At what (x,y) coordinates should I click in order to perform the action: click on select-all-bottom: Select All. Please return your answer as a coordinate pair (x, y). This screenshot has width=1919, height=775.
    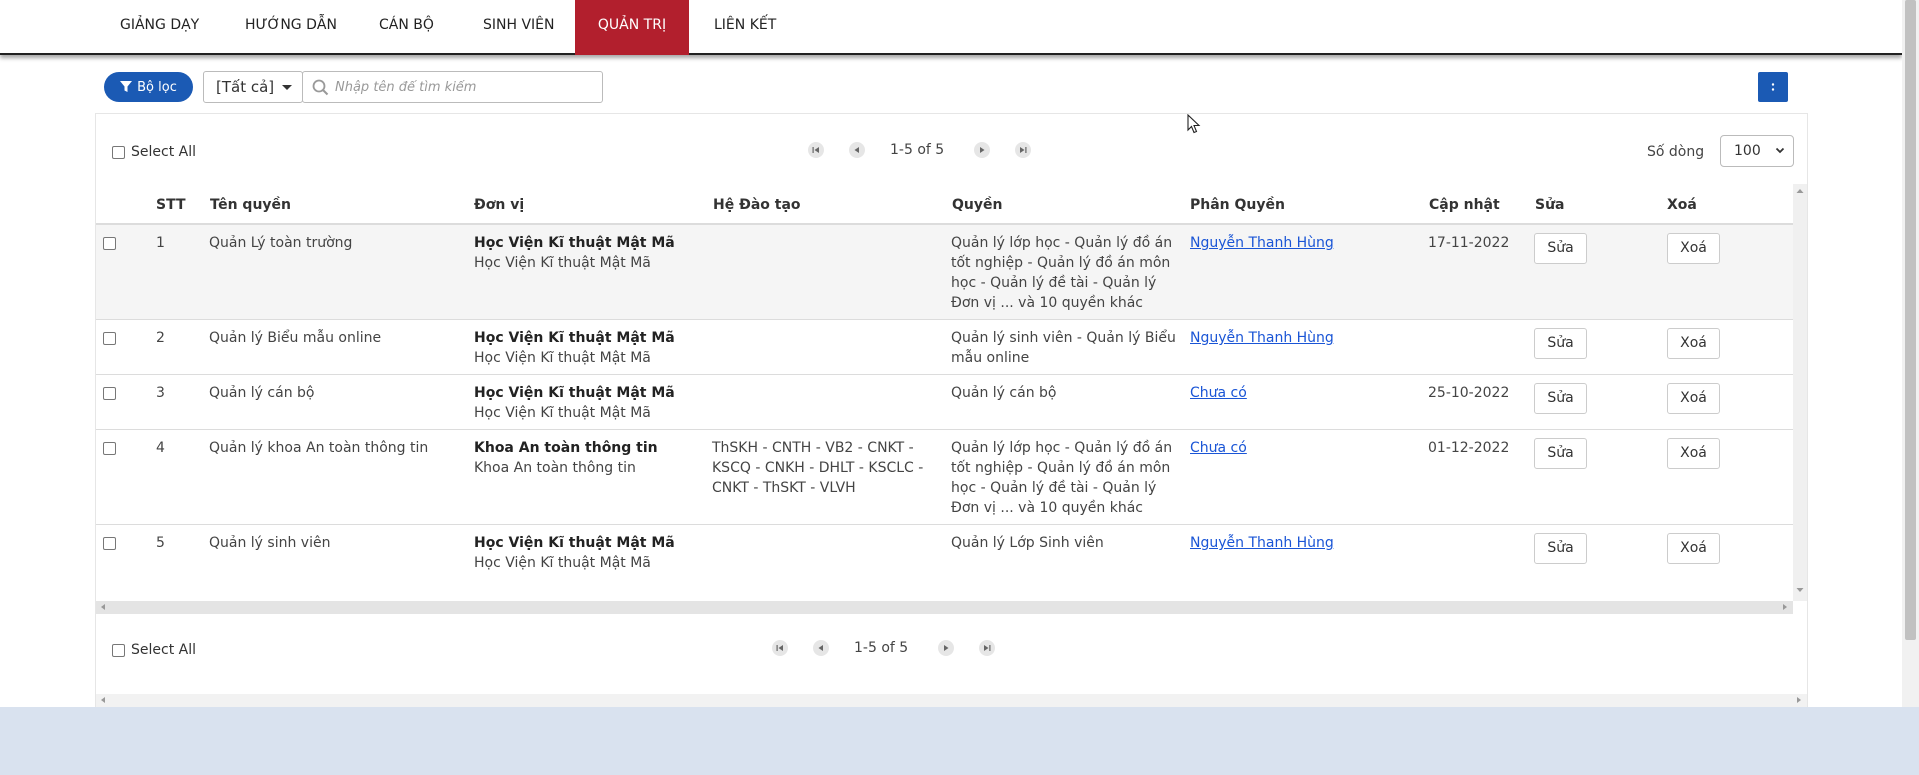
    Looking at the image, I should click on (154, 650).